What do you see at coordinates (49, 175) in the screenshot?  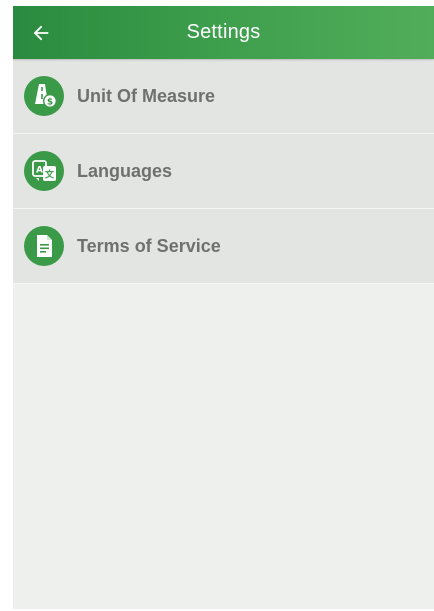 I see `svg-text: 文` at bounding box center [49, 175].